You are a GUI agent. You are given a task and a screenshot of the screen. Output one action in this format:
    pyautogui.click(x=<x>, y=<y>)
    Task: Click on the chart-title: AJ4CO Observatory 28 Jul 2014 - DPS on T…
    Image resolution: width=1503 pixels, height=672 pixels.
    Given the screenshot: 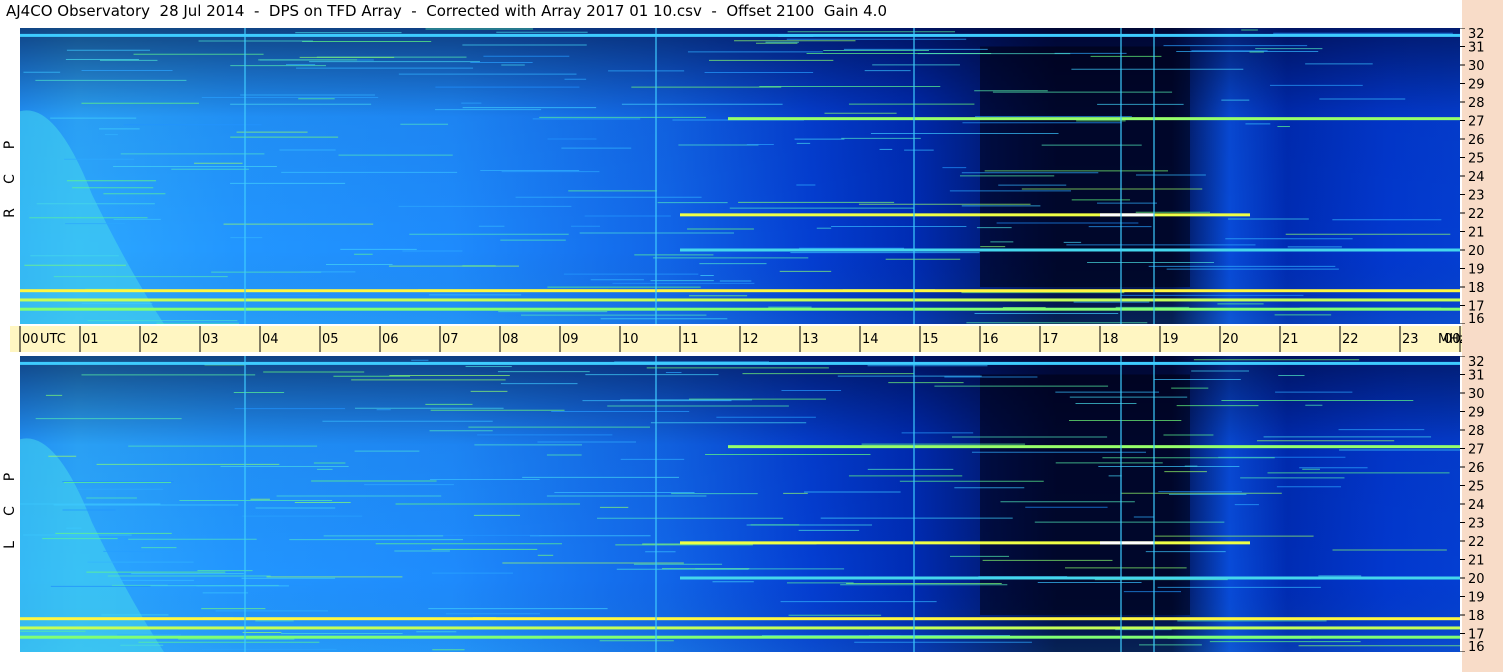 What is the action you would take?
    pyautogui.click(x=446, y=11)
    